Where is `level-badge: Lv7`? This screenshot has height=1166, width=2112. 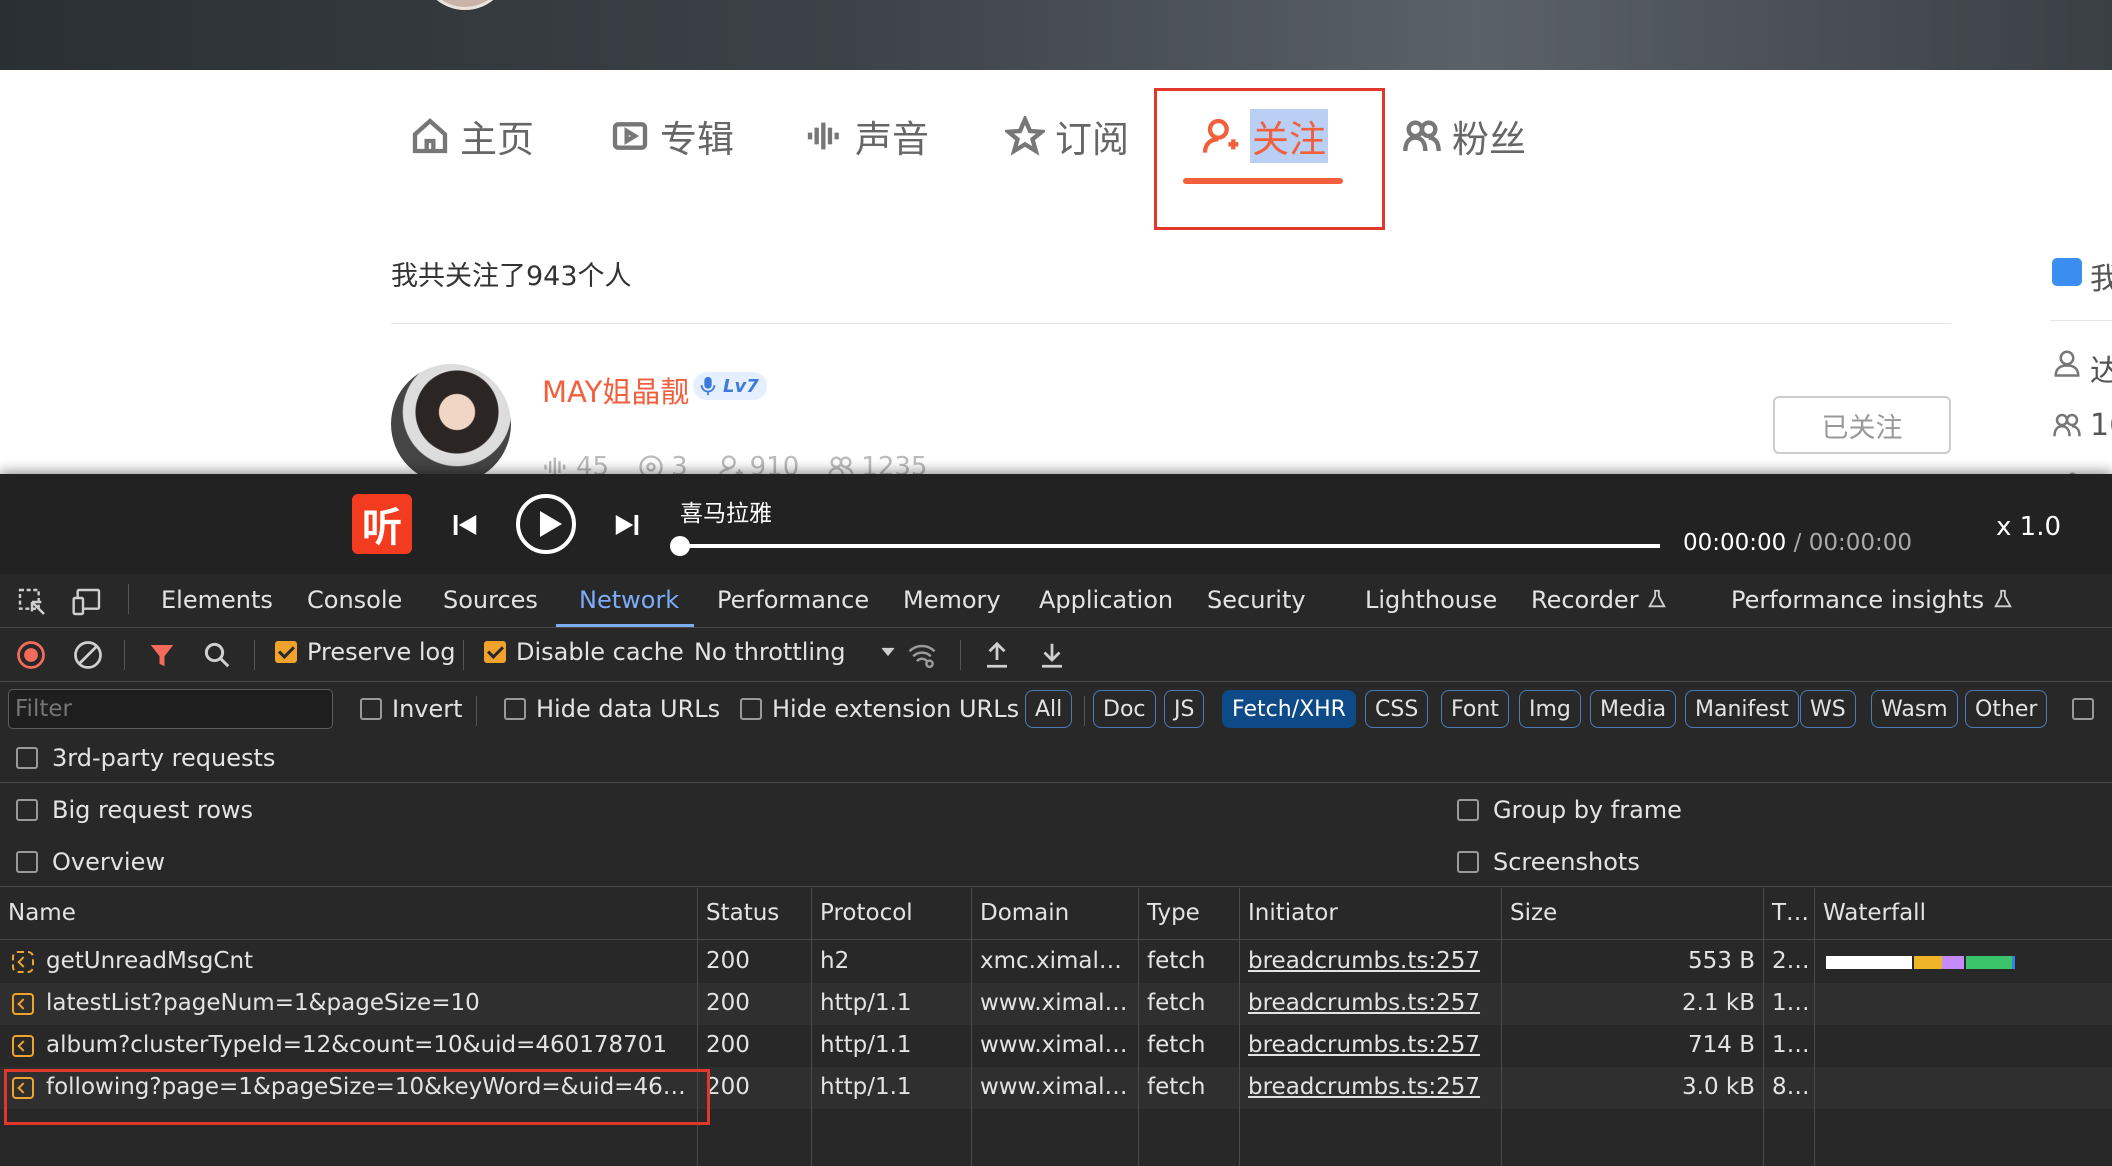 level-badge: Lv7 is located at coordinates (730, 386).